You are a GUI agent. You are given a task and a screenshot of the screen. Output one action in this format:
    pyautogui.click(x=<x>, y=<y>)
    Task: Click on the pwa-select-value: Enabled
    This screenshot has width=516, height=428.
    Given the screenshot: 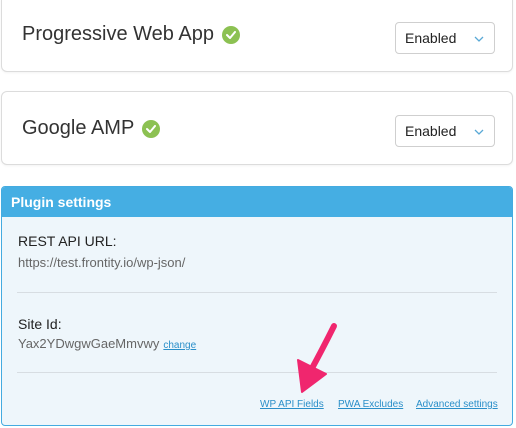 What is the action you would take?
    pyautogui.click(x=431, y=38)
    